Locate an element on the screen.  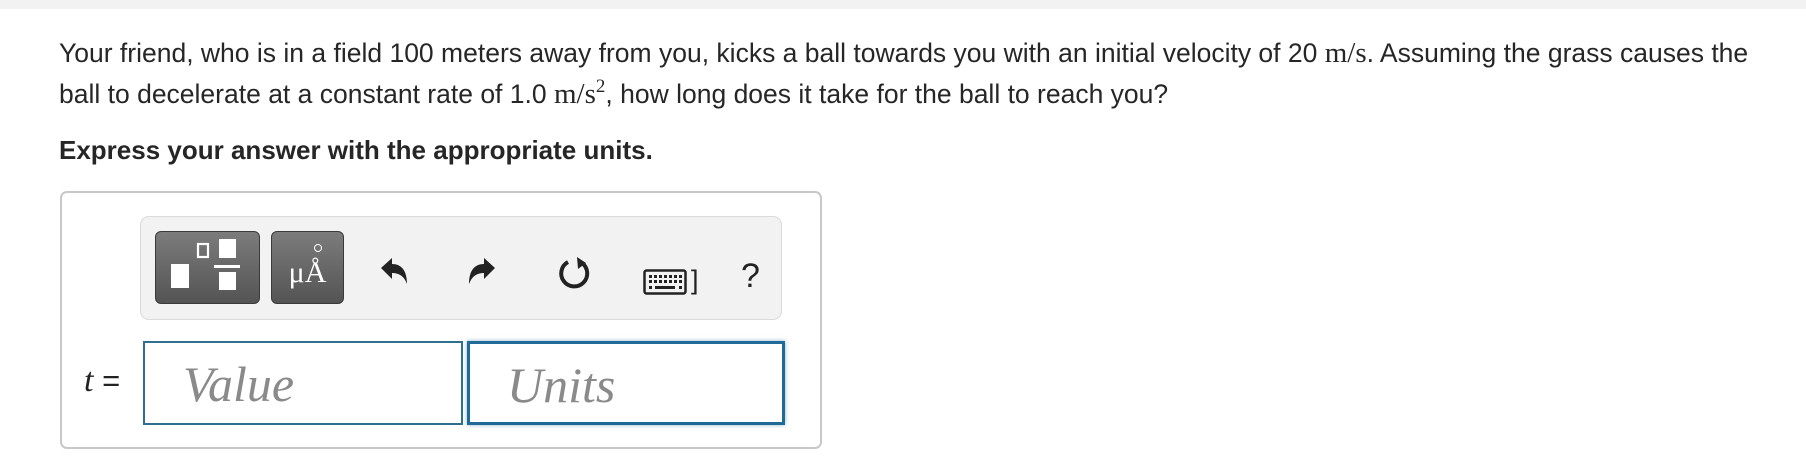
equals-sign: = is located at coordinates (111, 380).